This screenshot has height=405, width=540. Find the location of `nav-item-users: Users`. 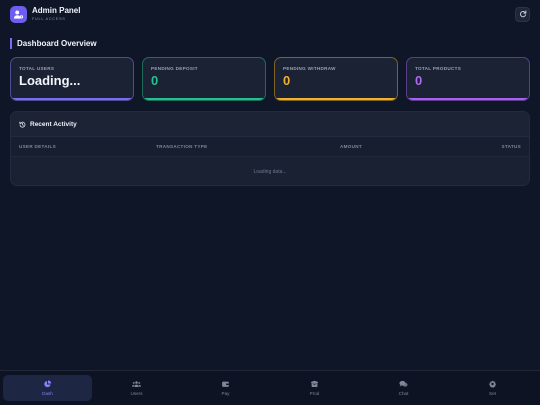

nav-item-users: Users is located at coordinates (136, 388).